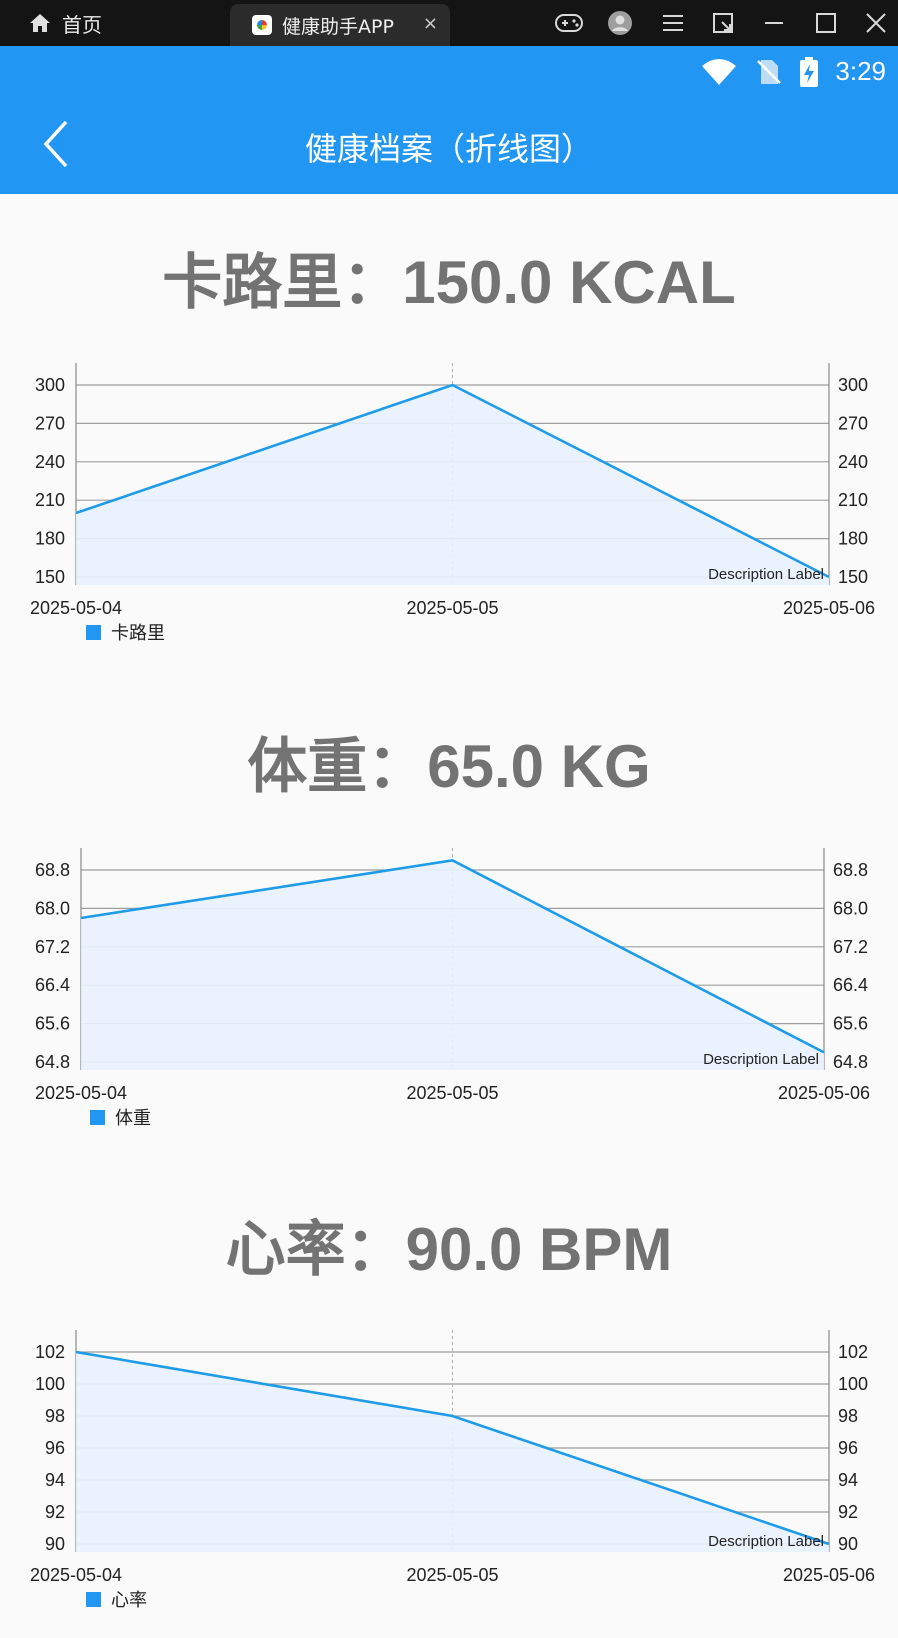 The height and width of the screenshot is (1638, 898). I want to click on y-tick-label-right: 65.6, so click(850, 1024).